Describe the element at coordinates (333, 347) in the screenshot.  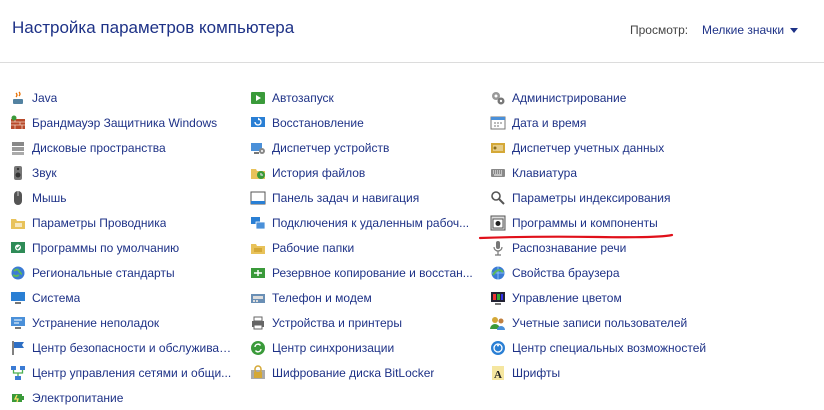
I see `item-label: Центр синхронизации` at that location.